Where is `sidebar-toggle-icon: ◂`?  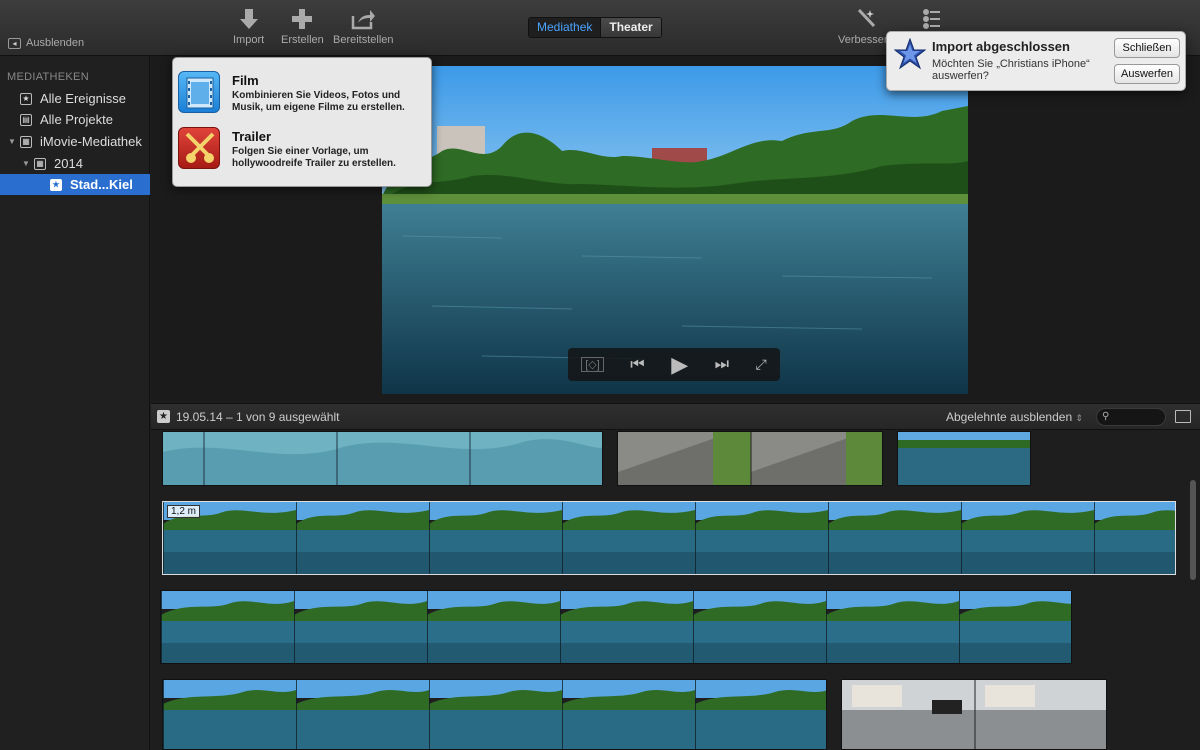
sidebar-toggle-icon: ◂ is located at coordinates (14, 43).